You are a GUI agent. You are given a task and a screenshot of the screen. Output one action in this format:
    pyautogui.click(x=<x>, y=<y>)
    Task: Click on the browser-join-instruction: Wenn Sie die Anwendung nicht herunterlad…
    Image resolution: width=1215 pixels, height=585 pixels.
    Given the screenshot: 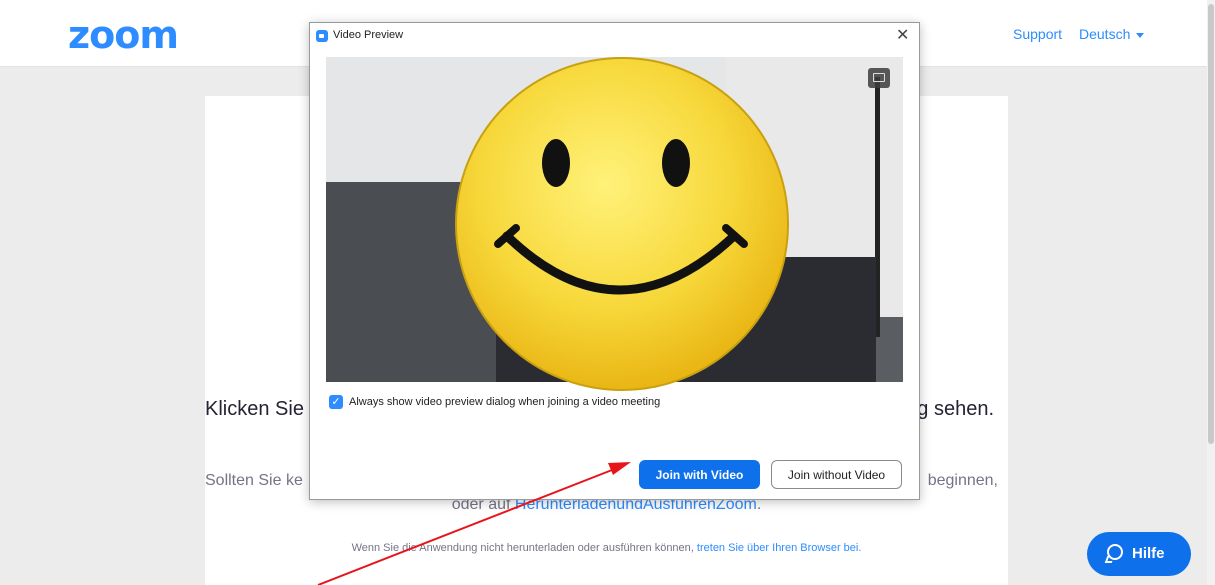 What is the action you would take?
    pyautogui.click(x=606, y=548)
    